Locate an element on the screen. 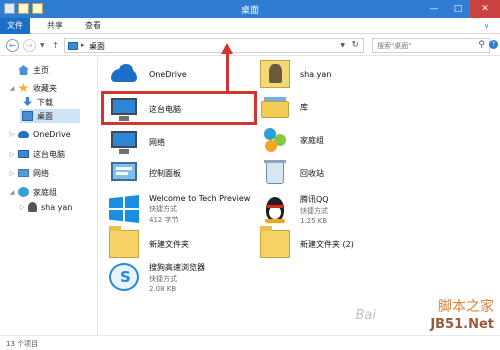 This screenshot has width=500, height=350. recent-locations-icon: ▼ is located at coordinates (42, 45).